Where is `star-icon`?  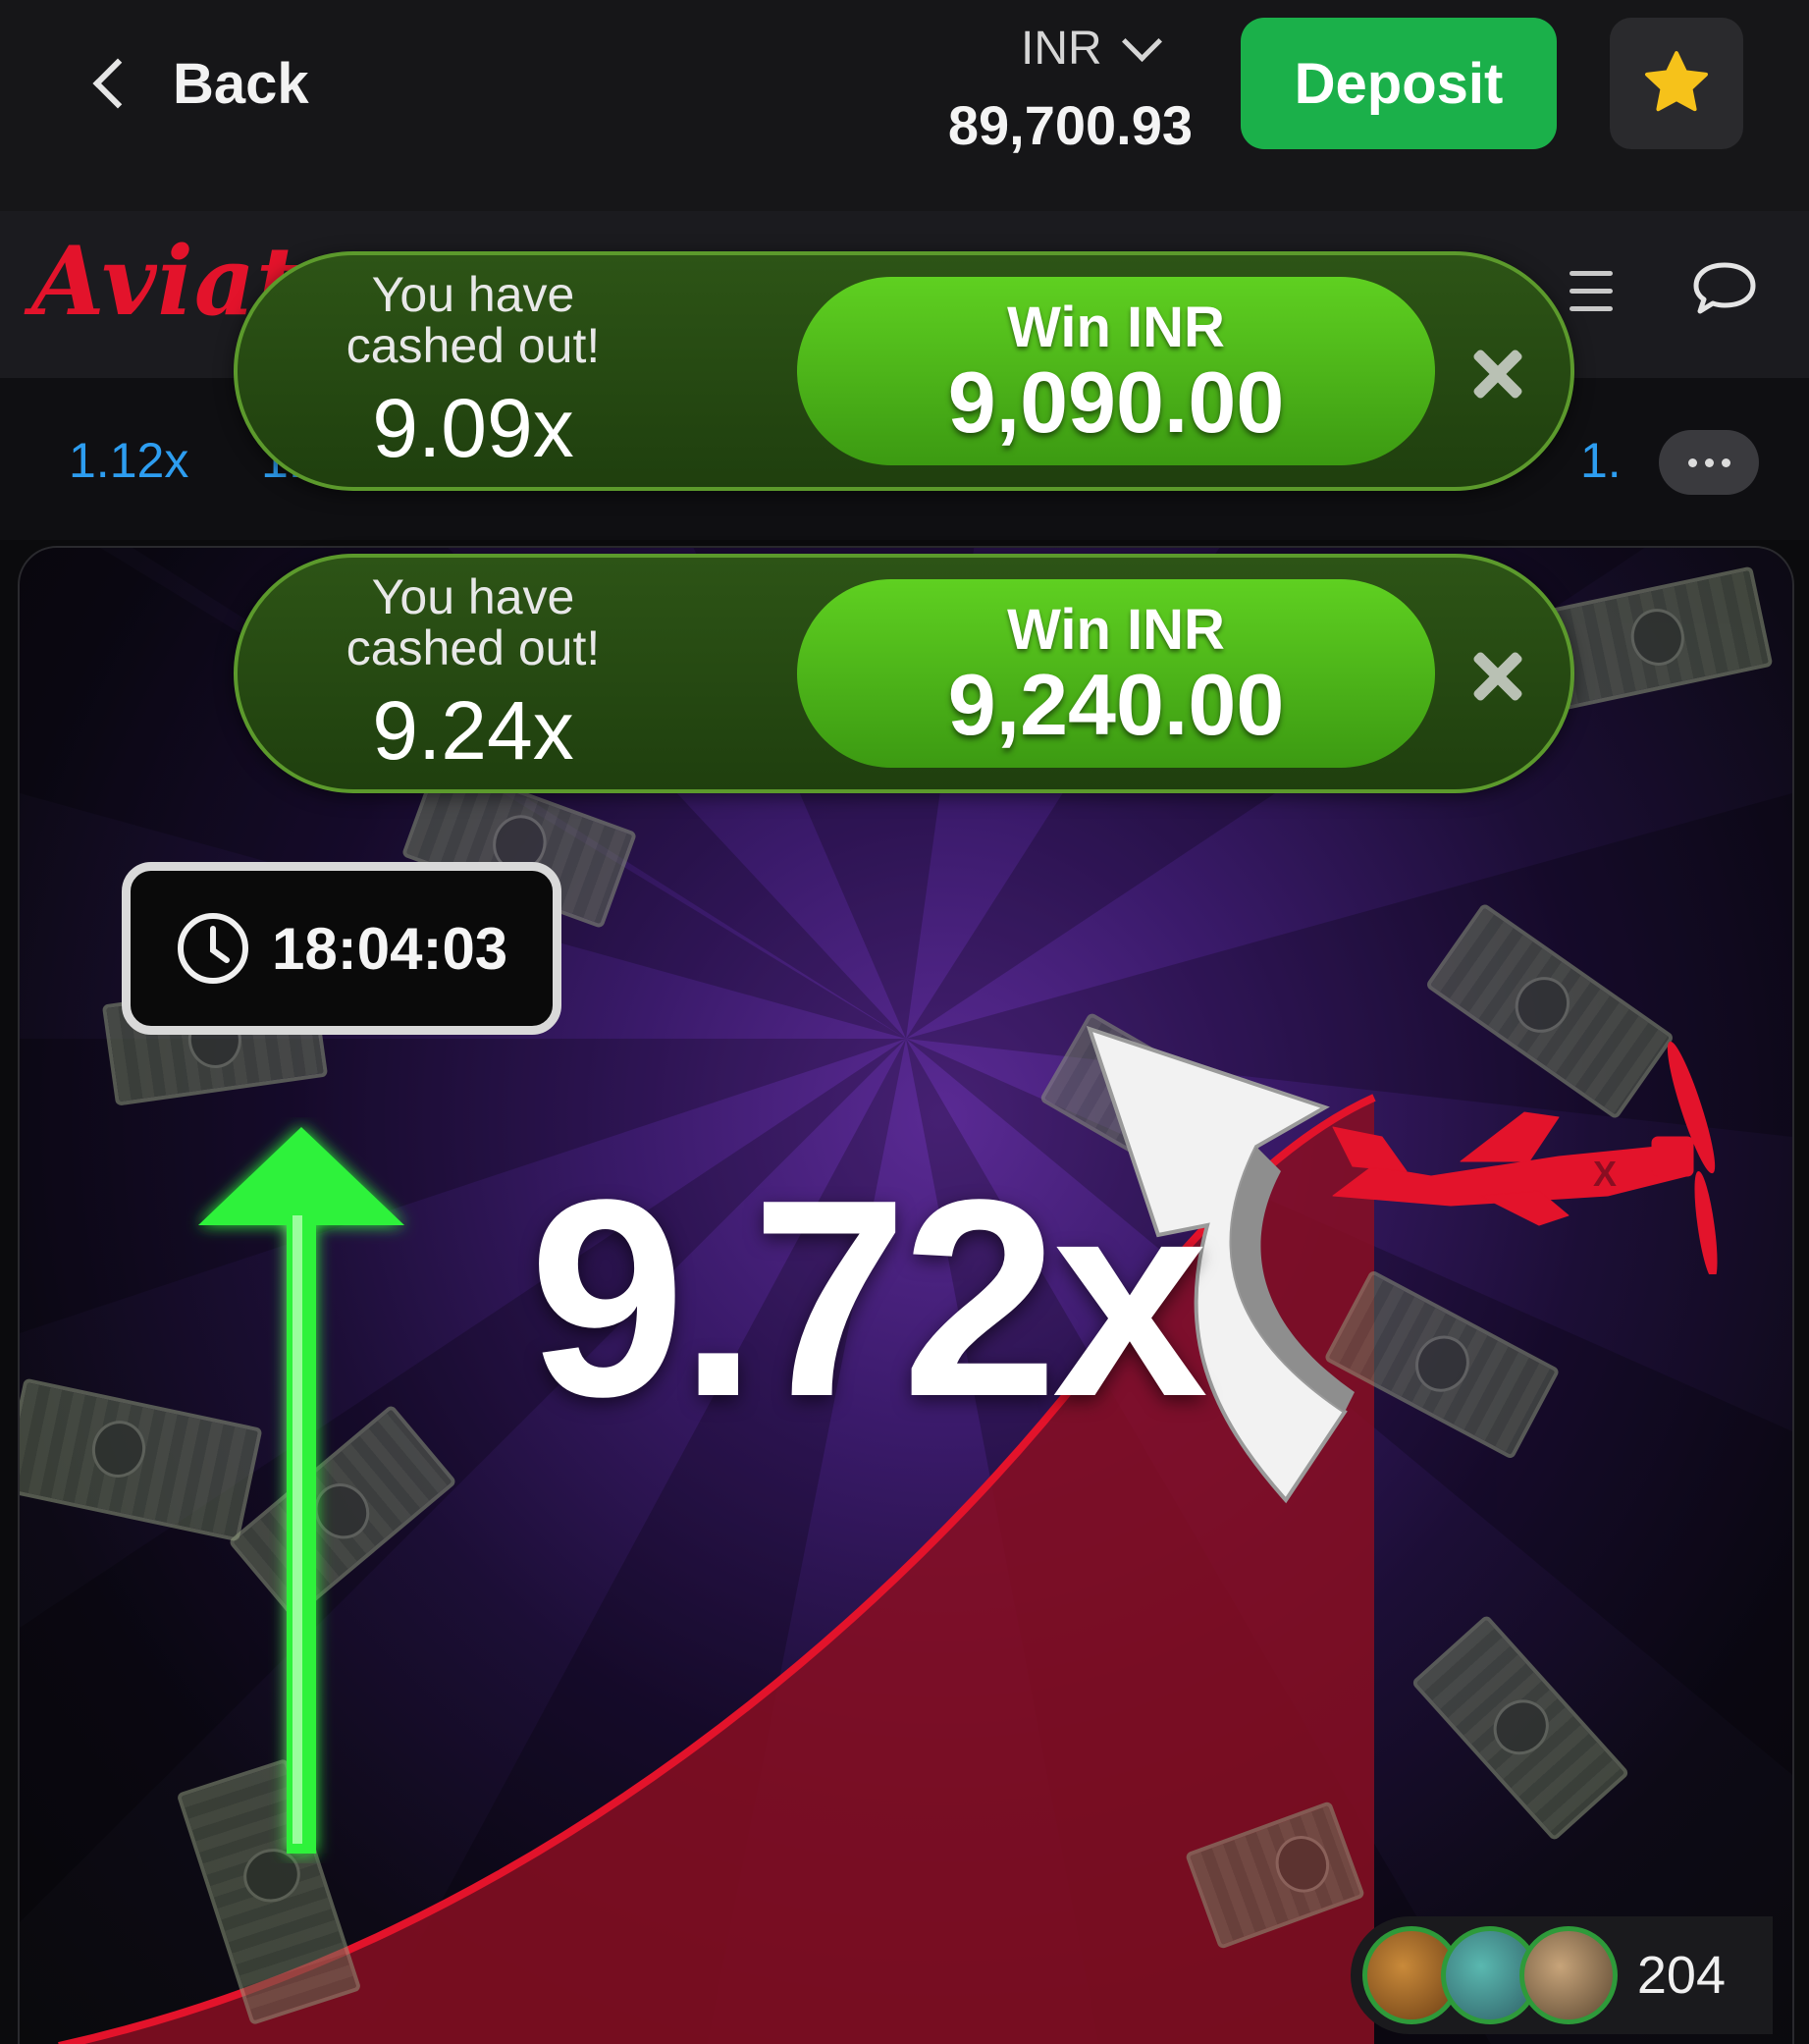 star-icon is located at coordinates (1676, 81).